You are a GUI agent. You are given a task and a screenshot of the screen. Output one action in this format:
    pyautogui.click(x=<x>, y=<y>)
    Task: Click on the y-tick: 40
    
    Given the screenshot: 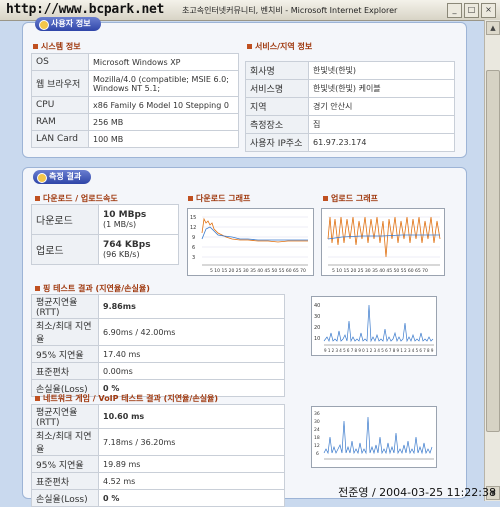 What is the action you would take?
    pyautogui.click(x=317, y=306)
    